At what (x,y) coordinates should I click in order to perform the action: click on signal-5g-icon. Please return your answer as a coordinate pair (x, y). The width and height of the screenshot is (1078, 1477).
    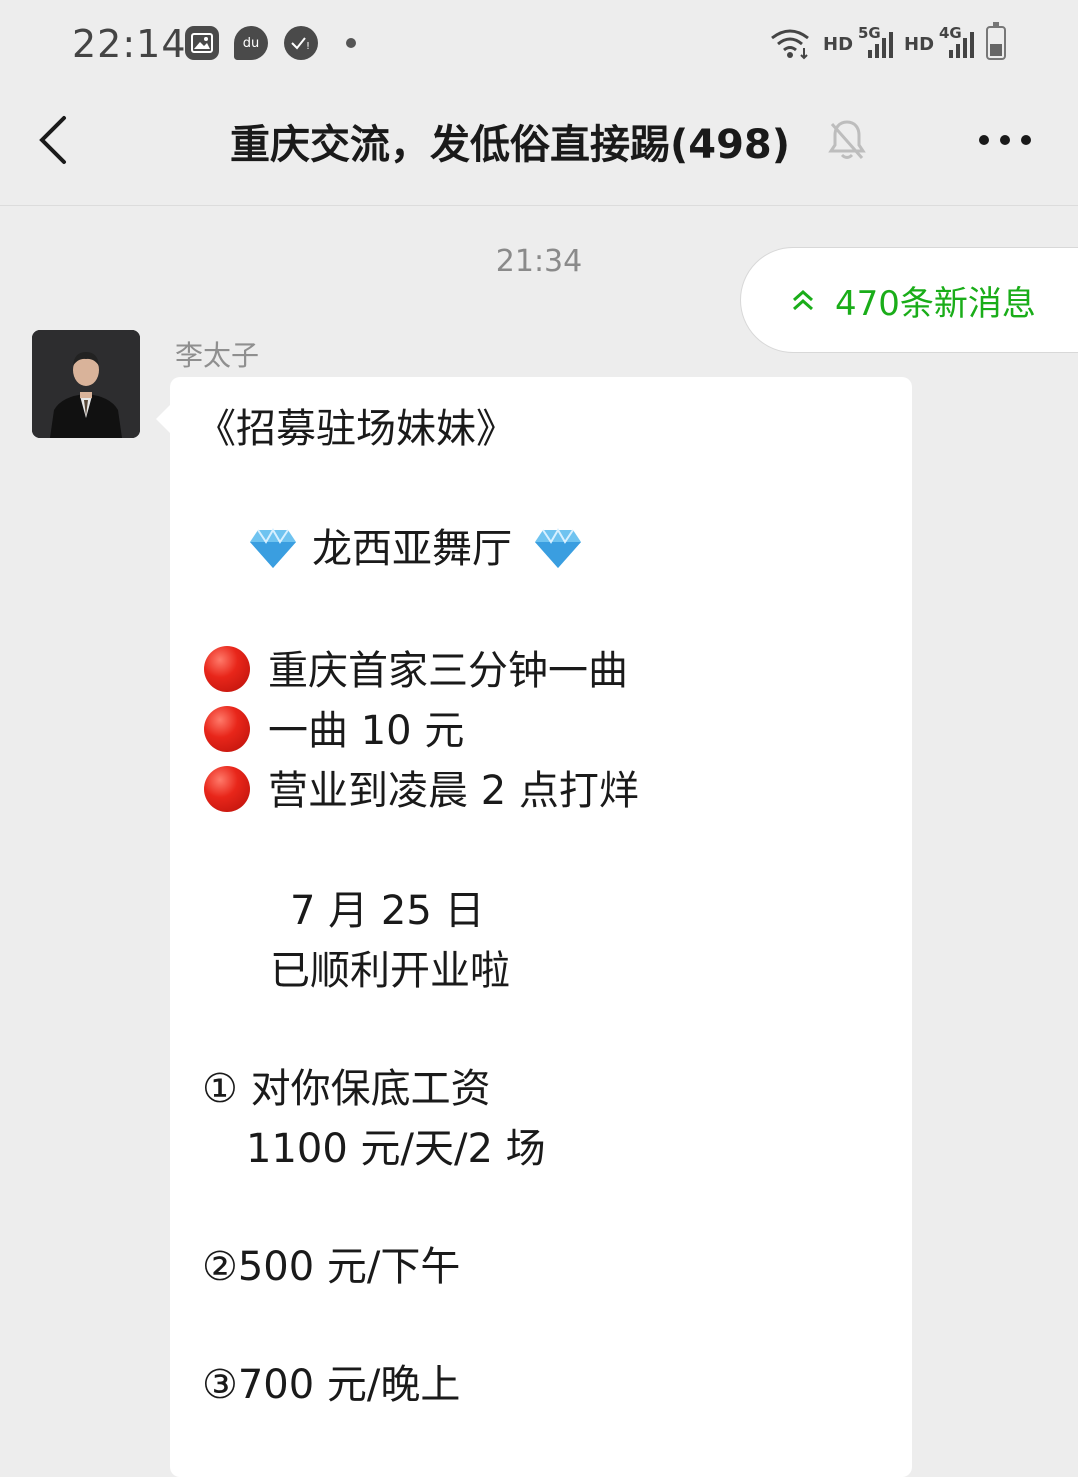
    Looking at the image, I should click on (880, 47).